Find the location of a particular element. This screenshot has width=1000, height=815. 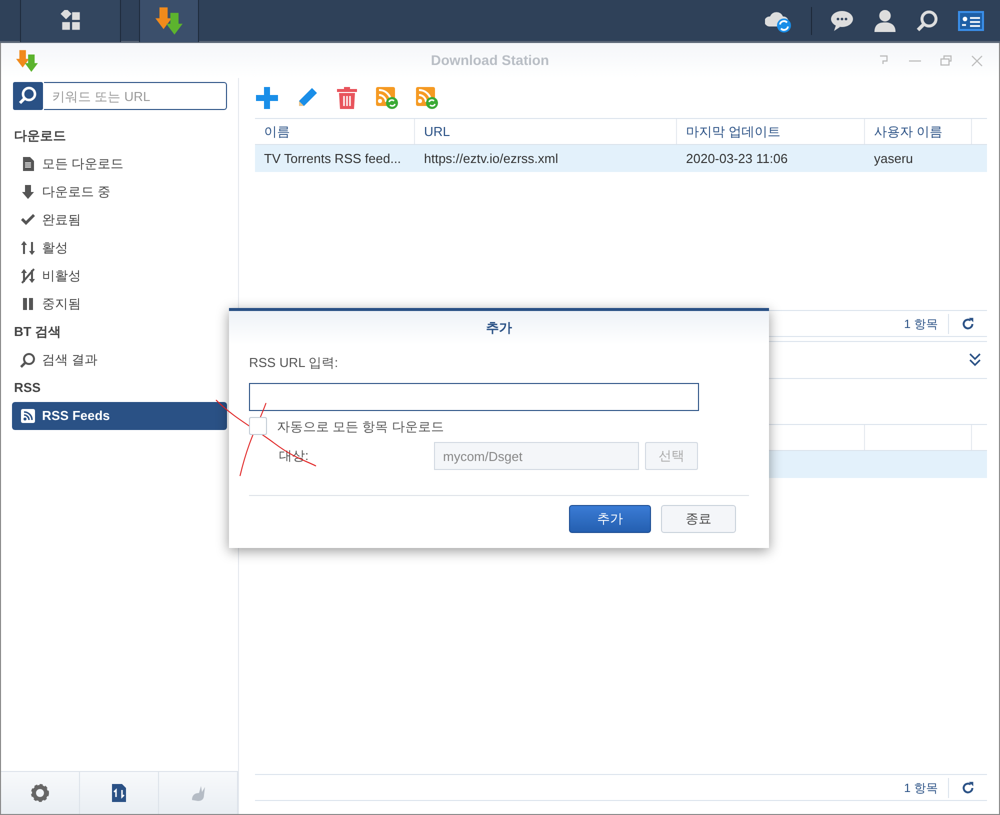

column-header: URL is located at coordinates (546, 131).